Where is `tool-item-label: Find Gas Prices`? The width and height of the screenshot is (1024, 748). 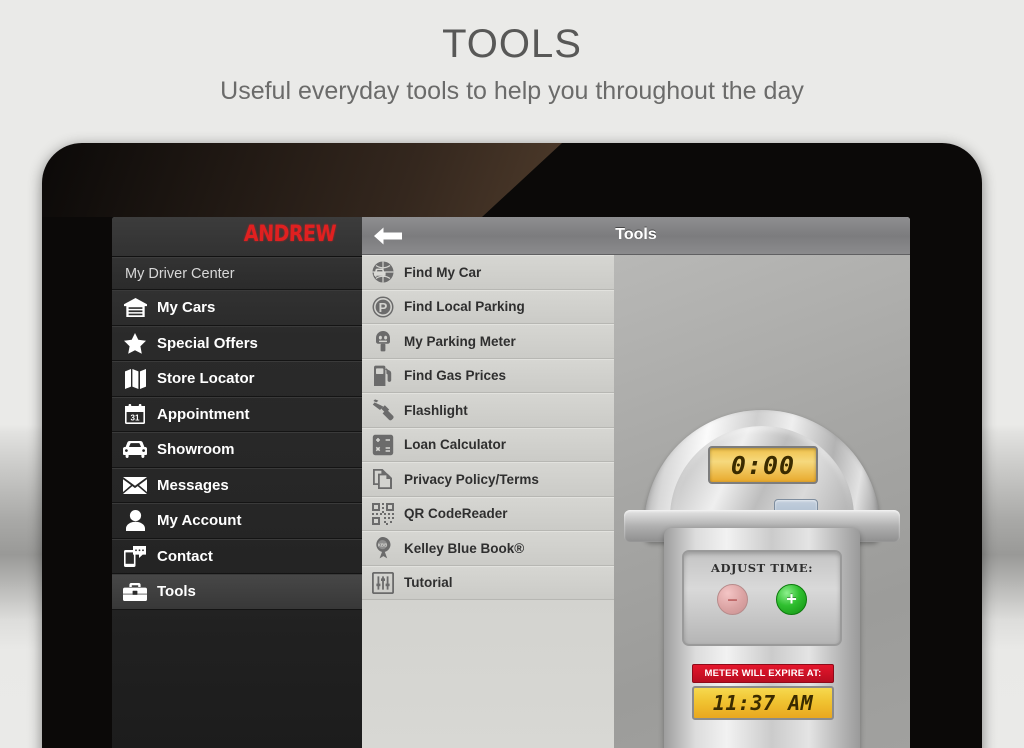
tool-item-label: Find Gas Prices is located at coordinates (455, 376).